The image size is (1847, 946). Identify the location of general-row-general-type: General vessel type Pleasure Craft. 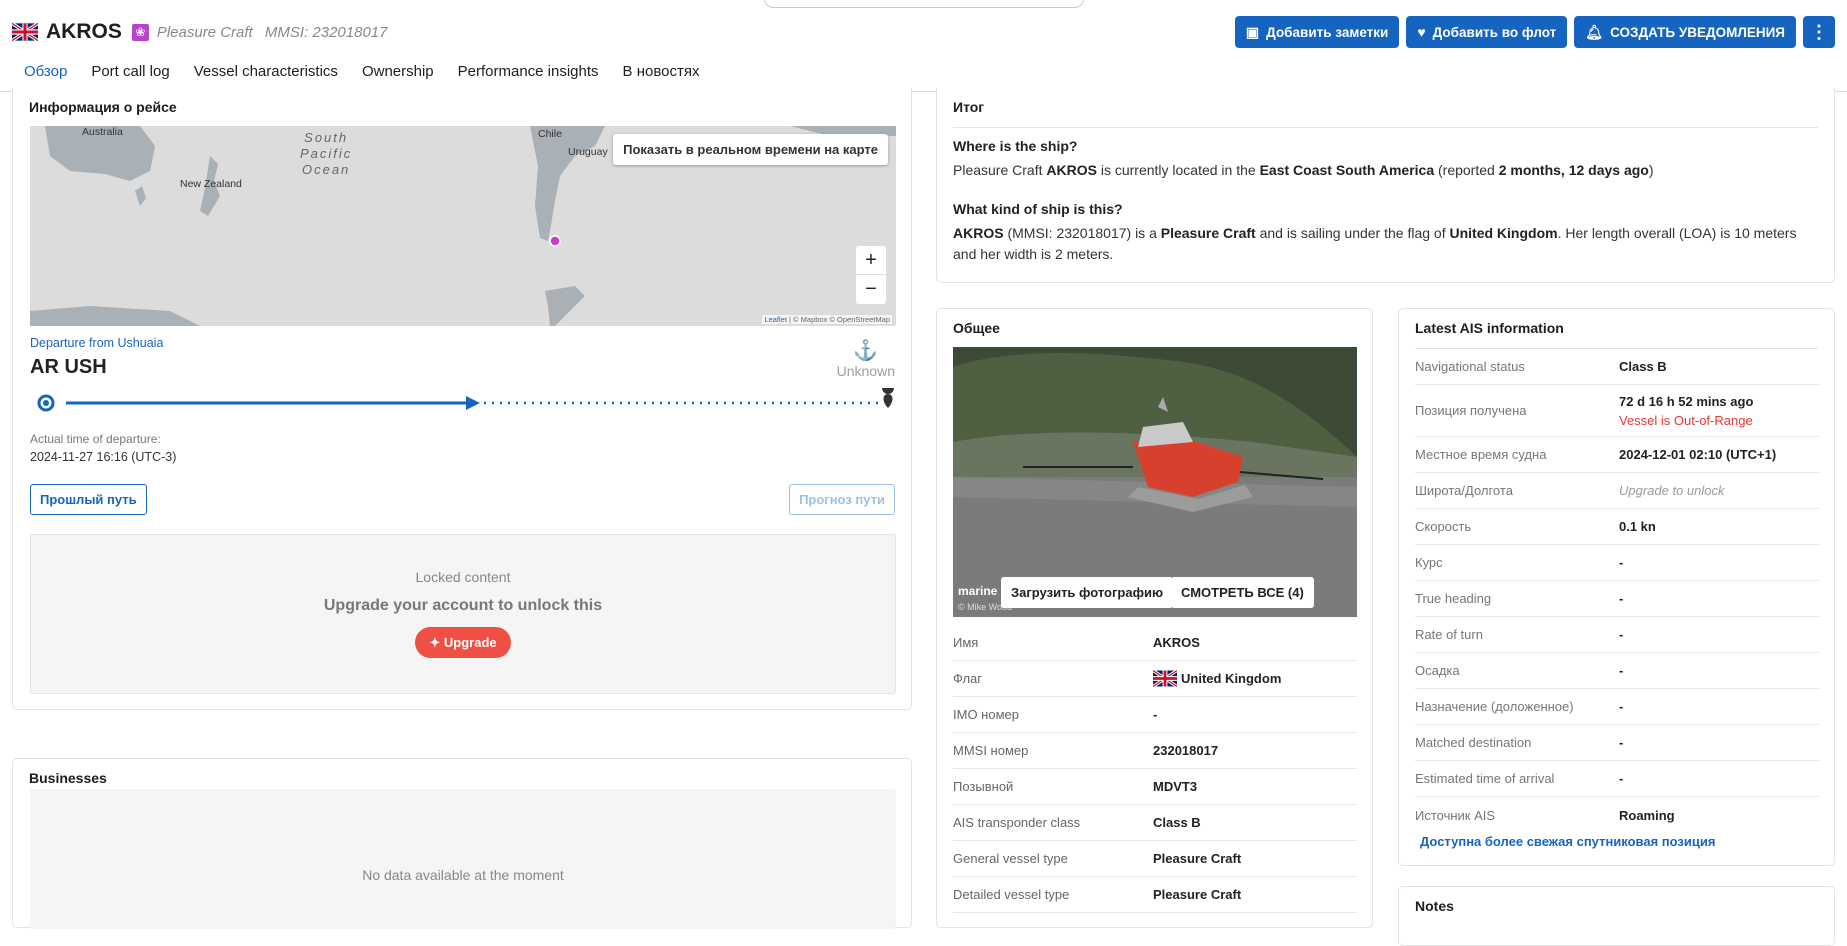
(1155, 859).